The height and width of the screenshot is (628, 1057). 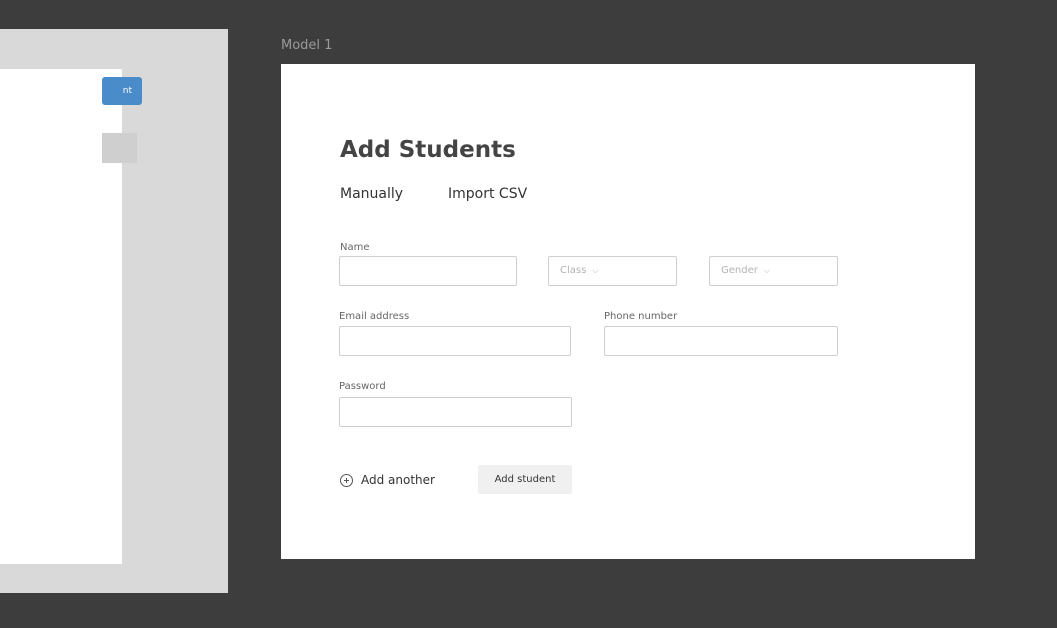 What do you see at coordinates (721, 341) in the screenshot?
I see `phone-input` at bounding box center [721, 341].